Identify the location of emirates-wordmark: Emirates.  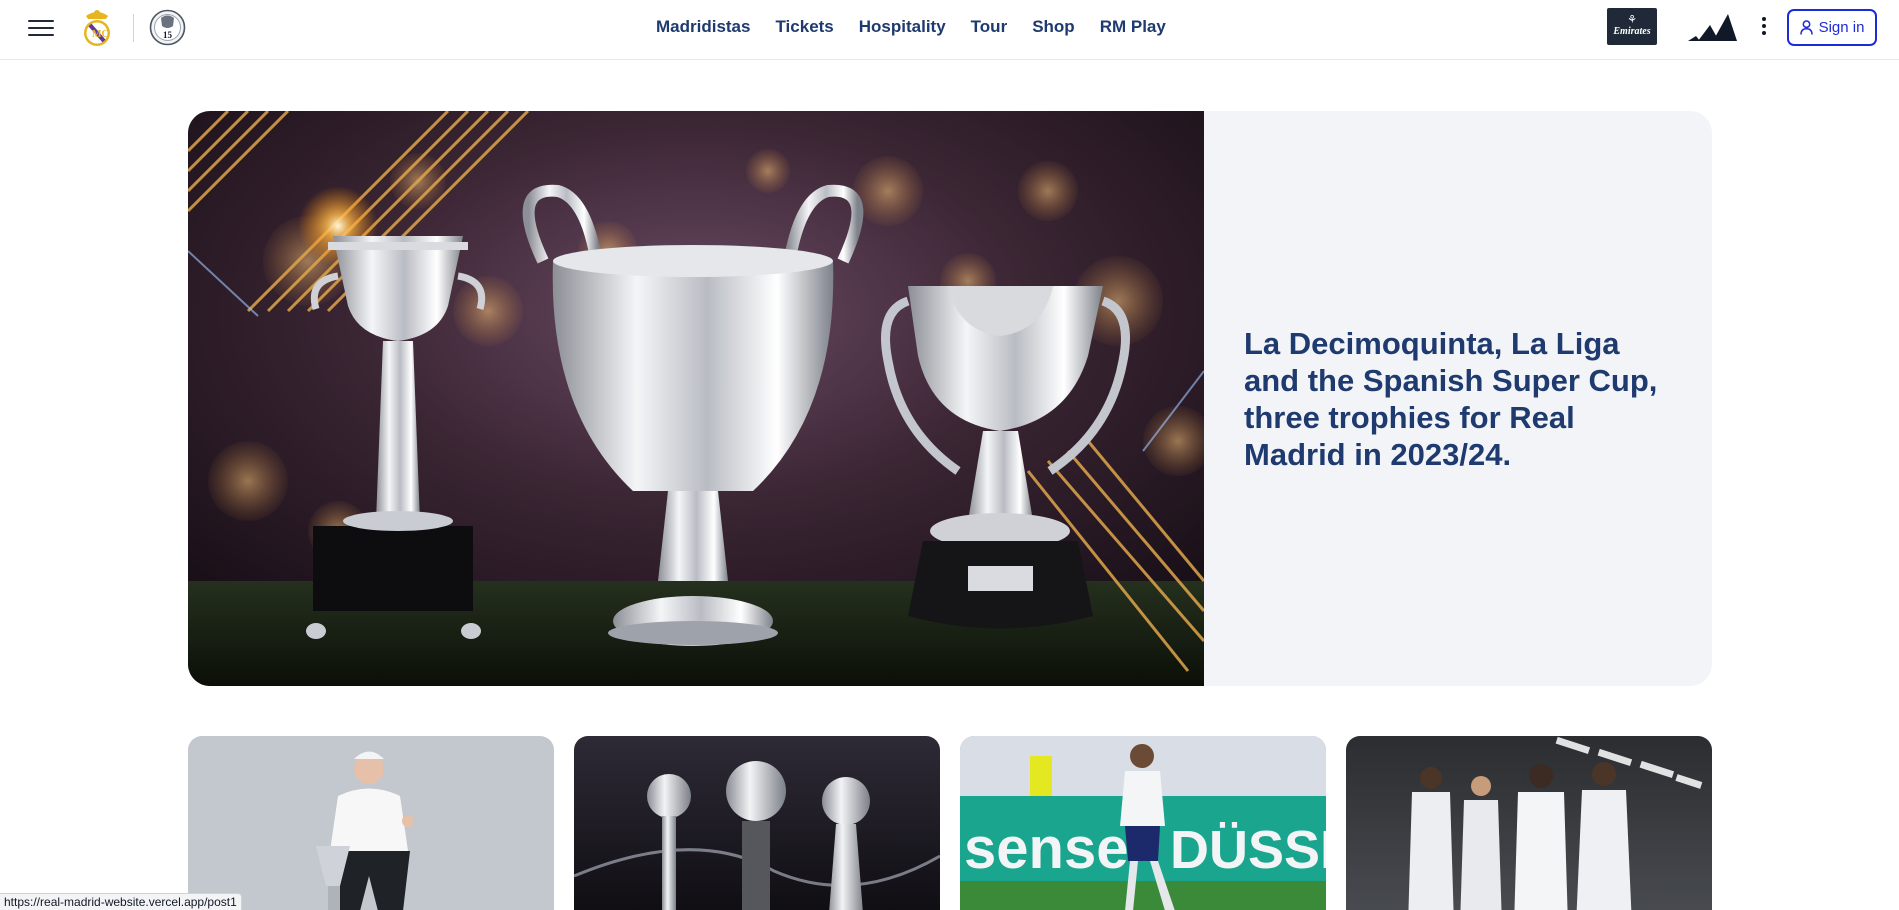
(1632, 31).